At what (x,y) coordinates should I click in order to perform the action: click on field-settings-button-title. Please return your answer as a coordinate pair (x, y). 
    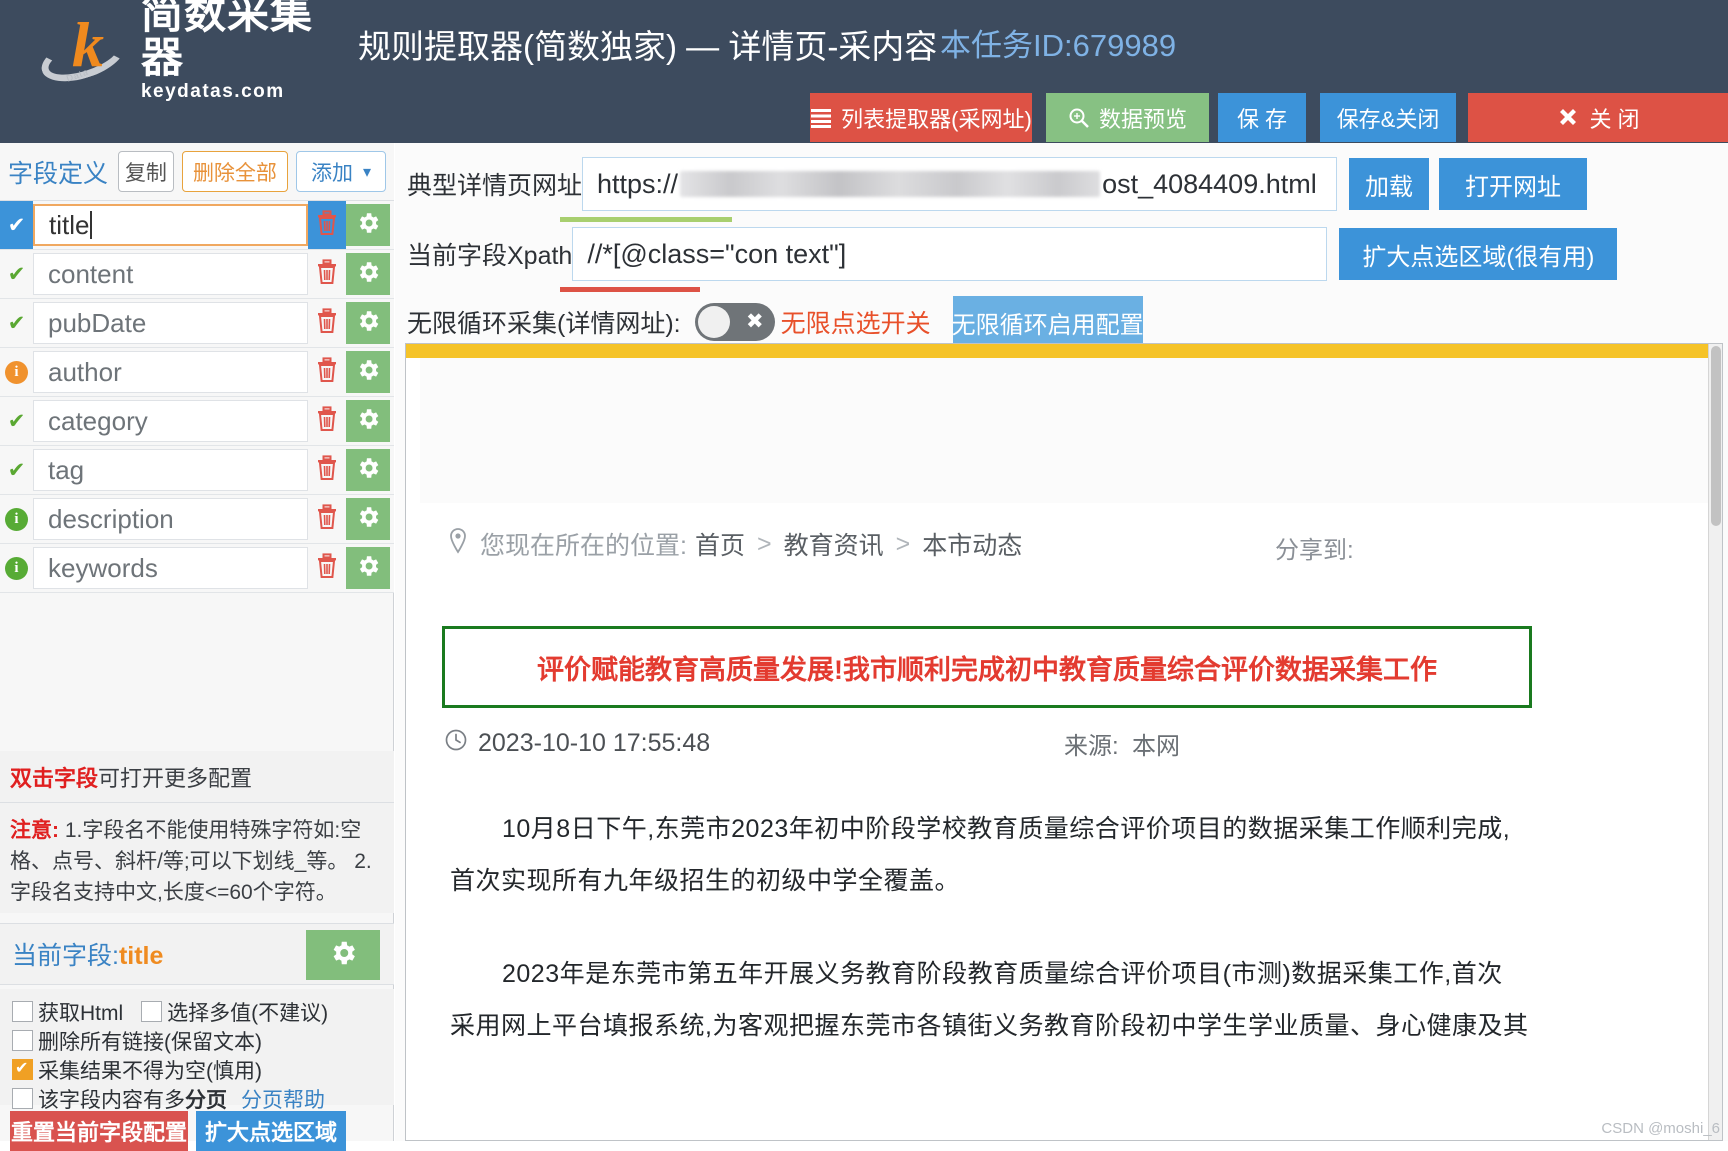
    Looking at the image, I should click on (368, 225).